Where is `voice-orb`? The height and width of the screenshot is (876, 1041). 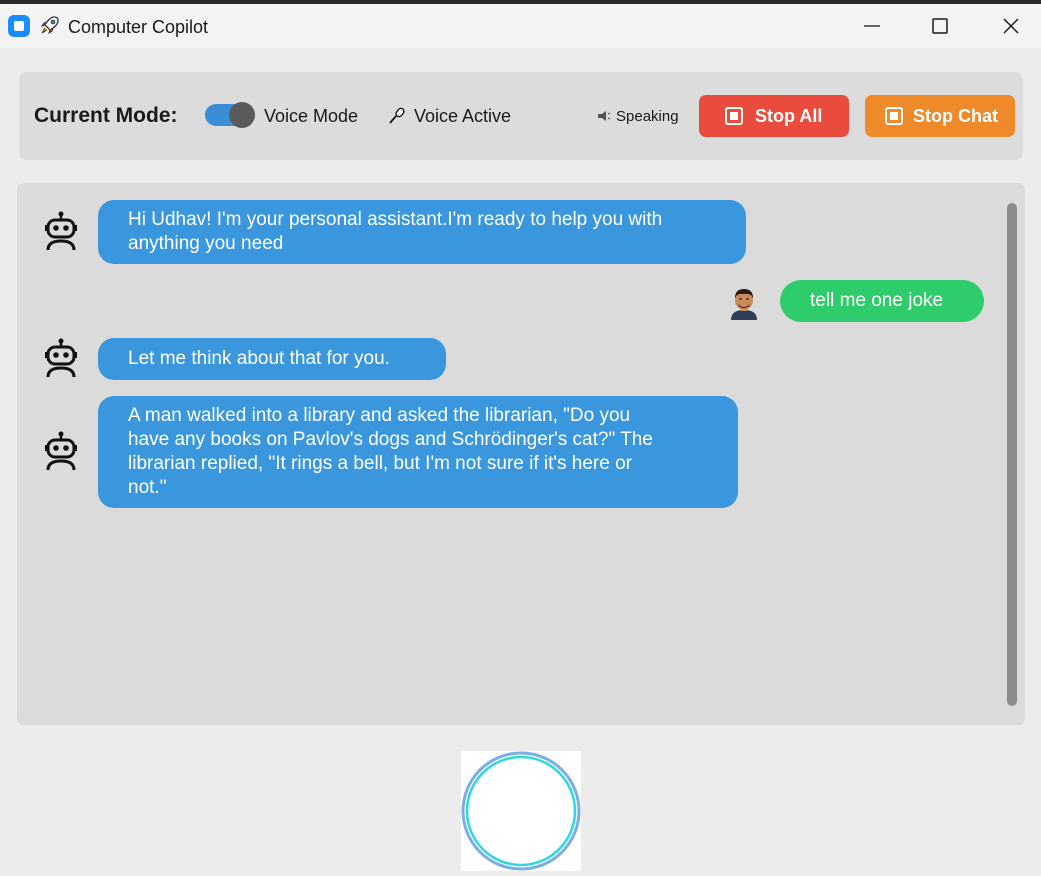
voice-orb is located at coordinates (521, 811).